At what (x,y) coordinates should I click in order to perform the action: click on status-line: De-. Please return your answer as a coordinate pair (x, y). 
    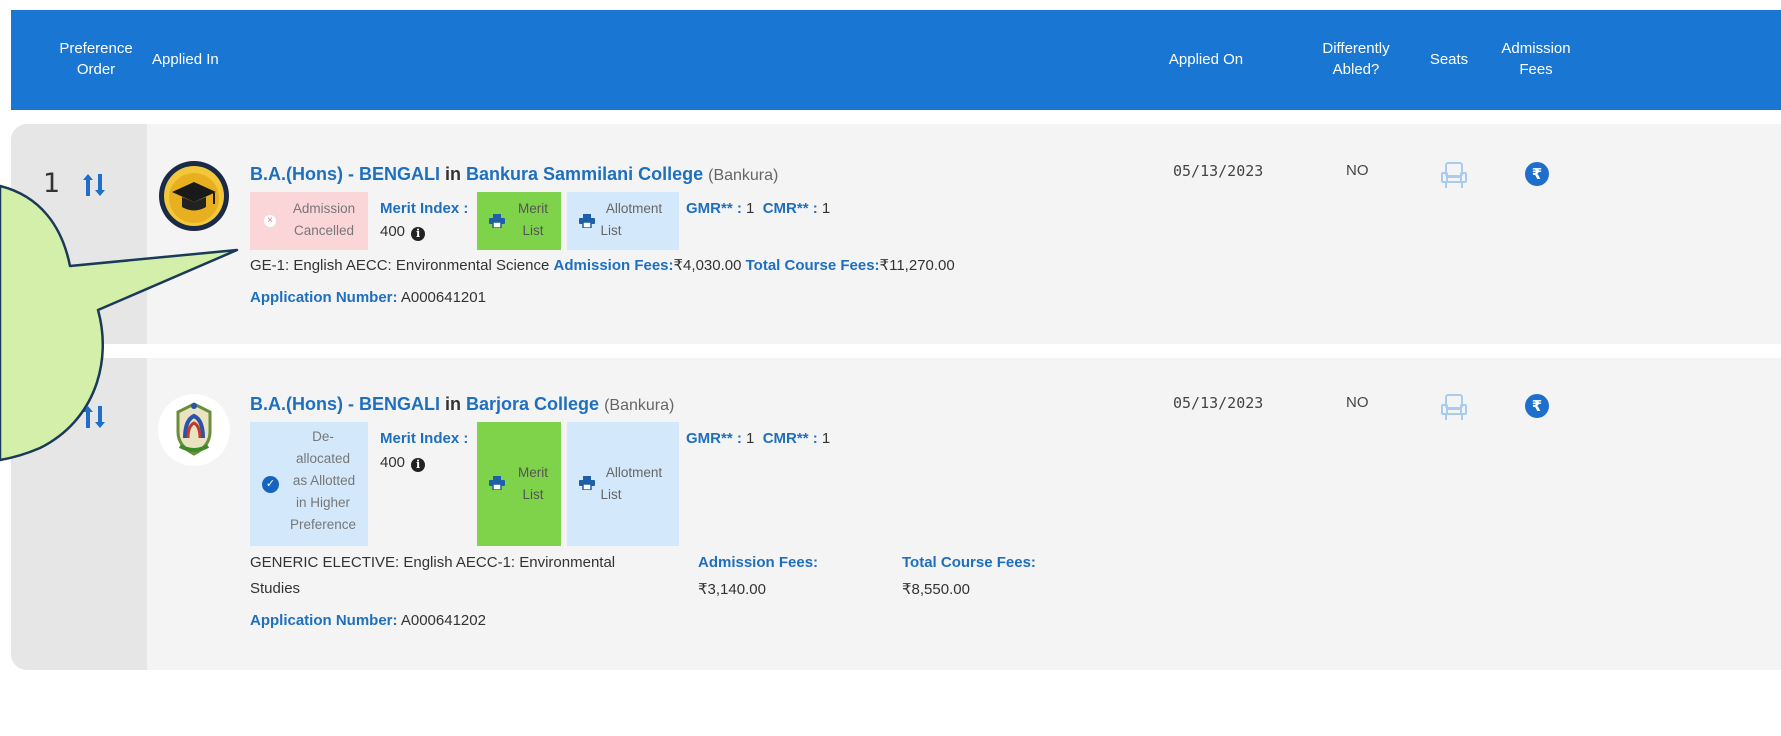
    Looking at the image, I should click on (323, 436).